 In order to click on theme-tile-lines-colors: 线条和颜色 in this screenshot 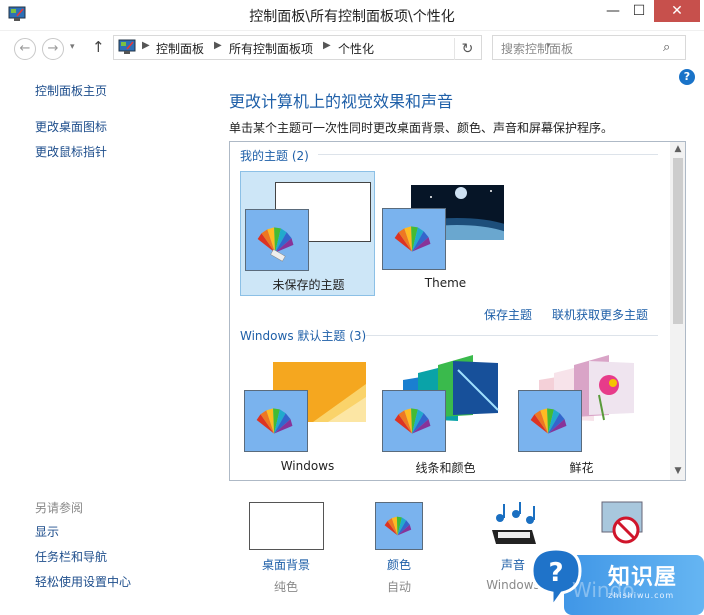, I will do `click(445, 412)`.